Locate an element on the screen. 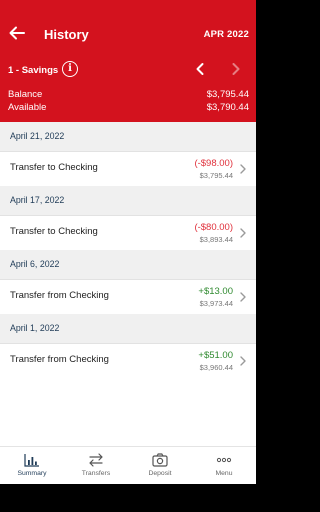 Image resolution: width=320 pixels, height=512 pixels. nav-menu: Menu is located at coordinates (224, 465).